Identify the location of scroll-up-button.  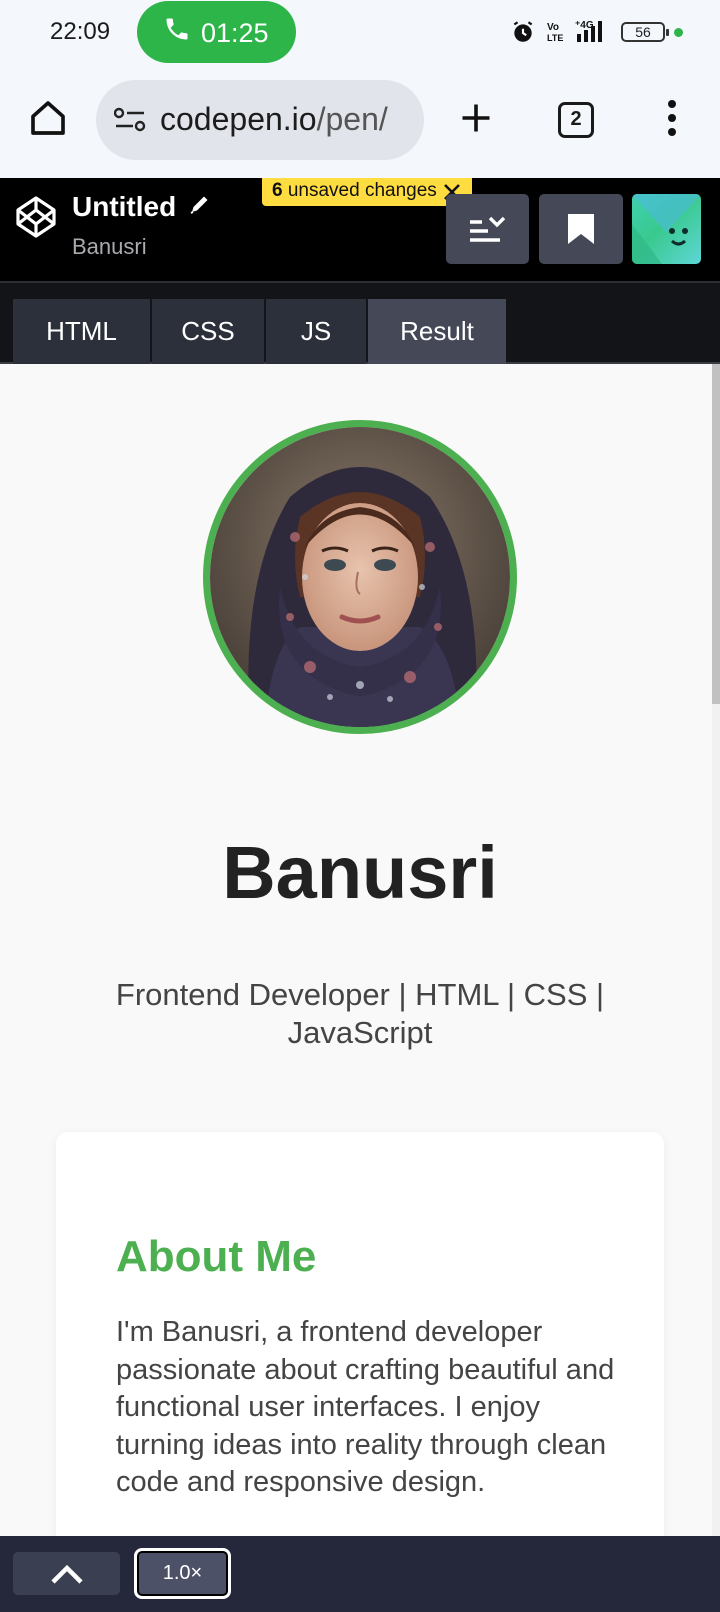
(66, 1573).